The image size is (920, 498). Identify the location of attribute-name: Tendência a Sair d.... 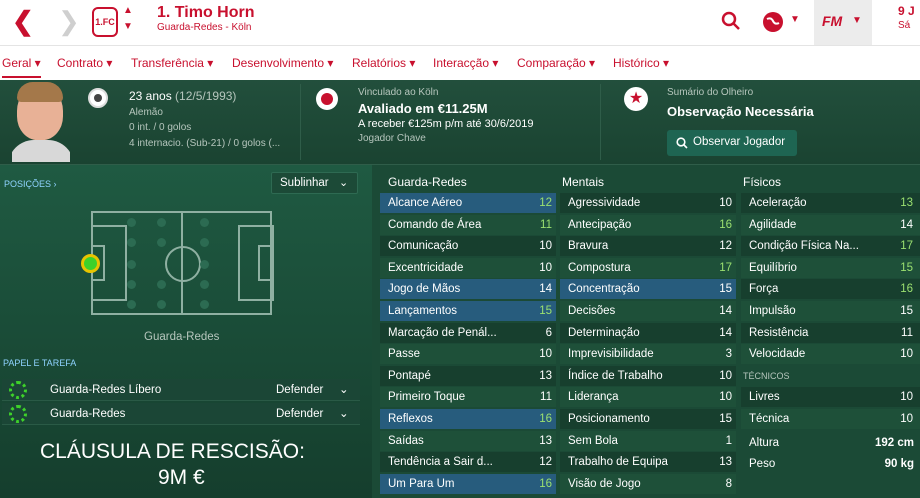
(440, 462).